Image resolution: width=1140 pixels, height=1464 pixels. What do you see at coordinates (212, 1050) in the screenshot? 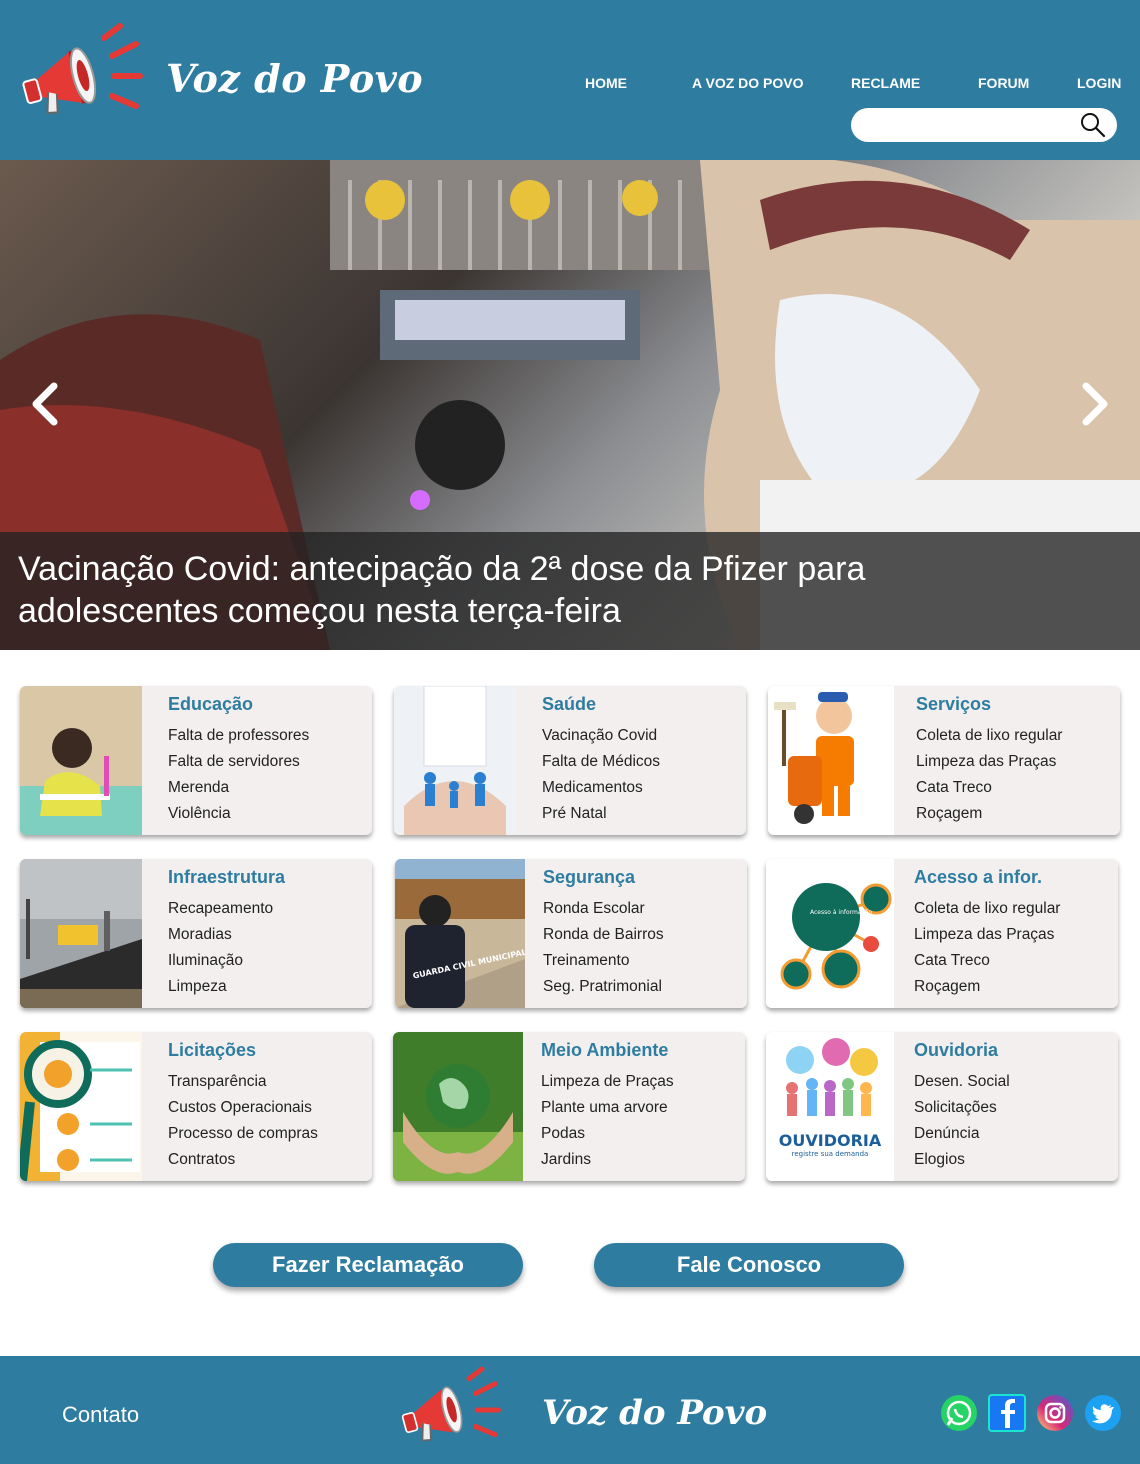
I see `card-title: Licitações` at bounding box center [212, 1050].